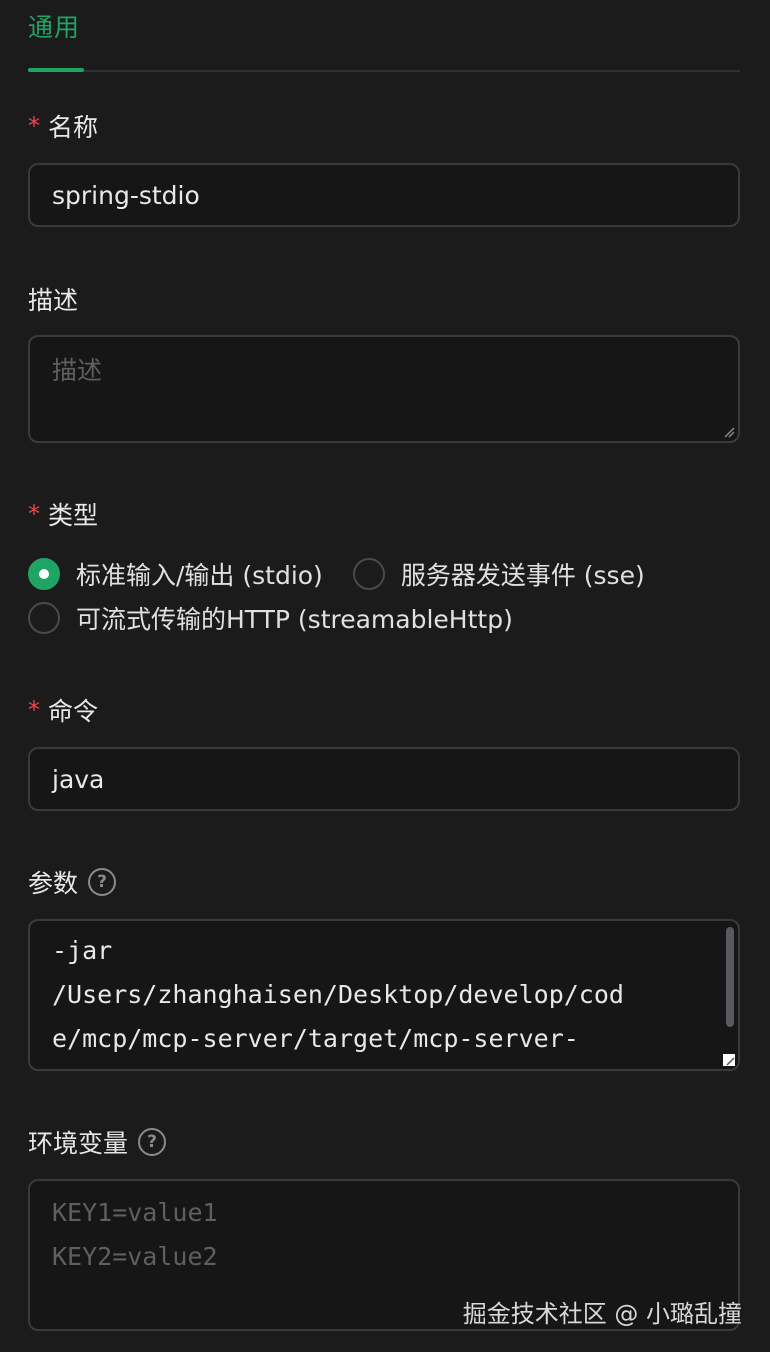 The height and width of the screenshot is (1352, 770). I want to click on type-label: * 类型, so click(63, 514).